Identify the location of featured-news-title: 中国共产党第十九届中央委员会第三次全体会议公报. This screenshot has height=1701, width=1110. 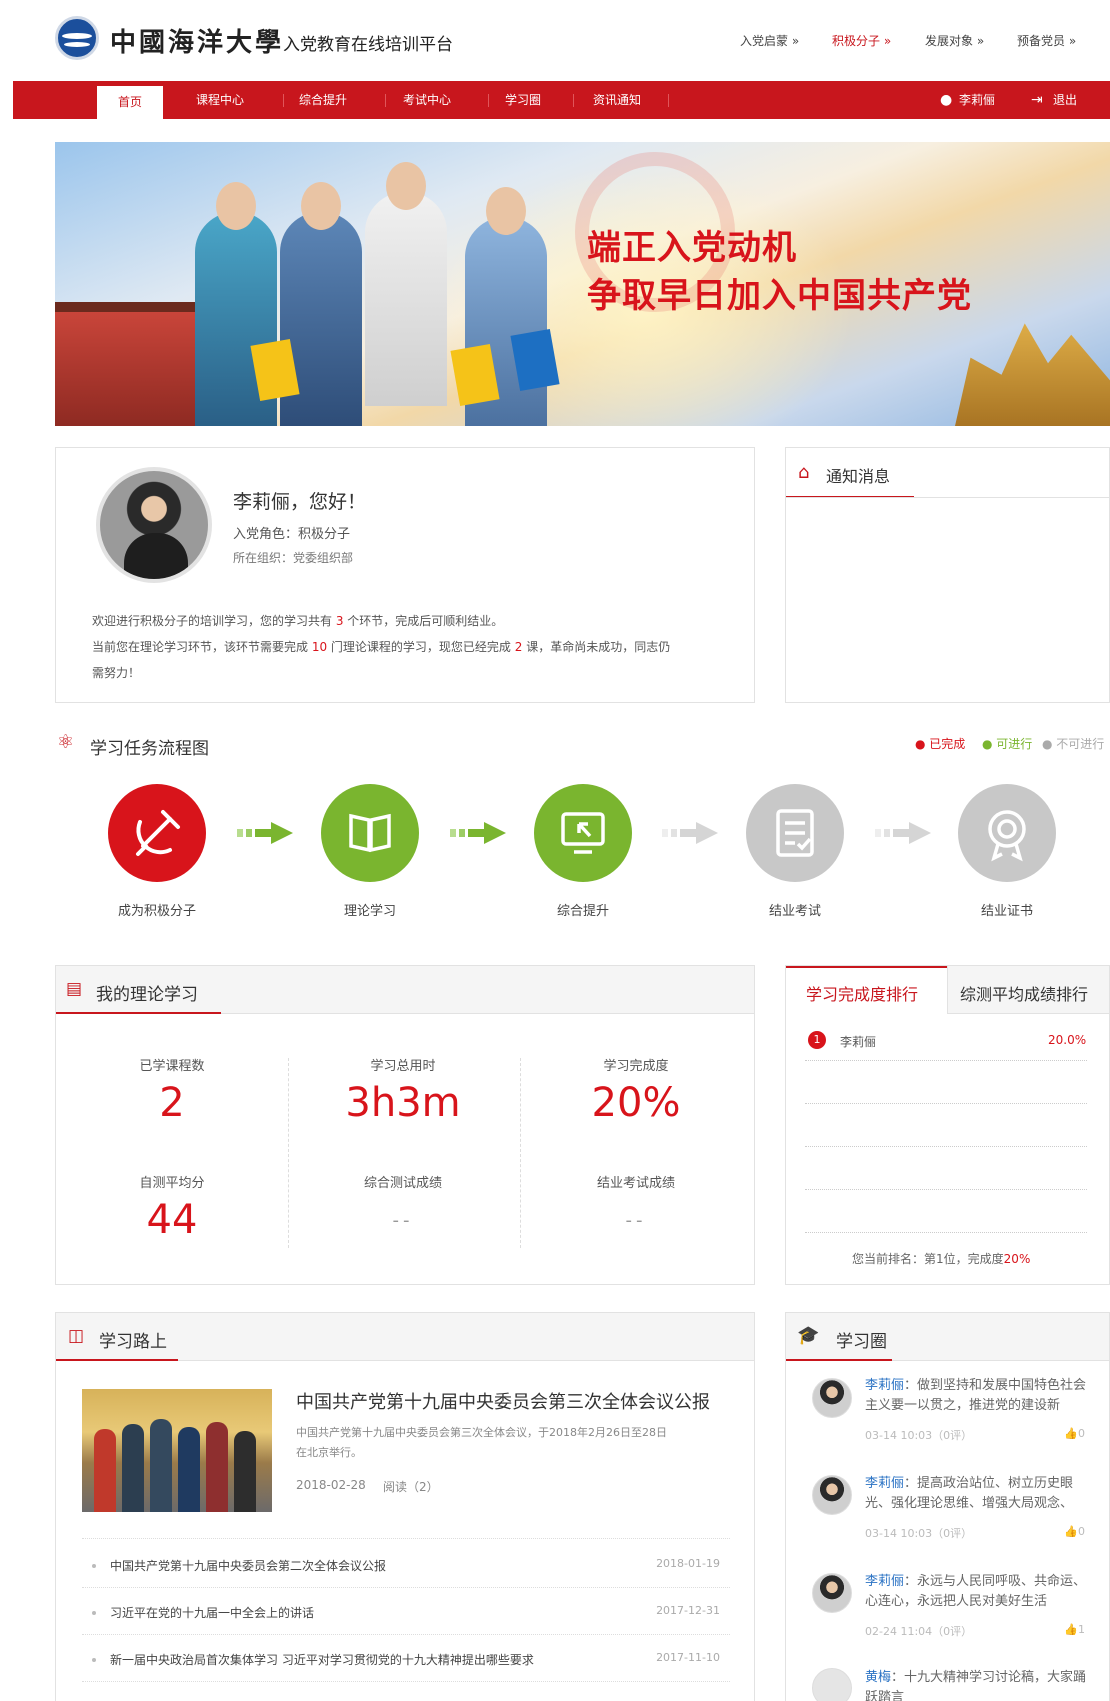
(503, 1401).